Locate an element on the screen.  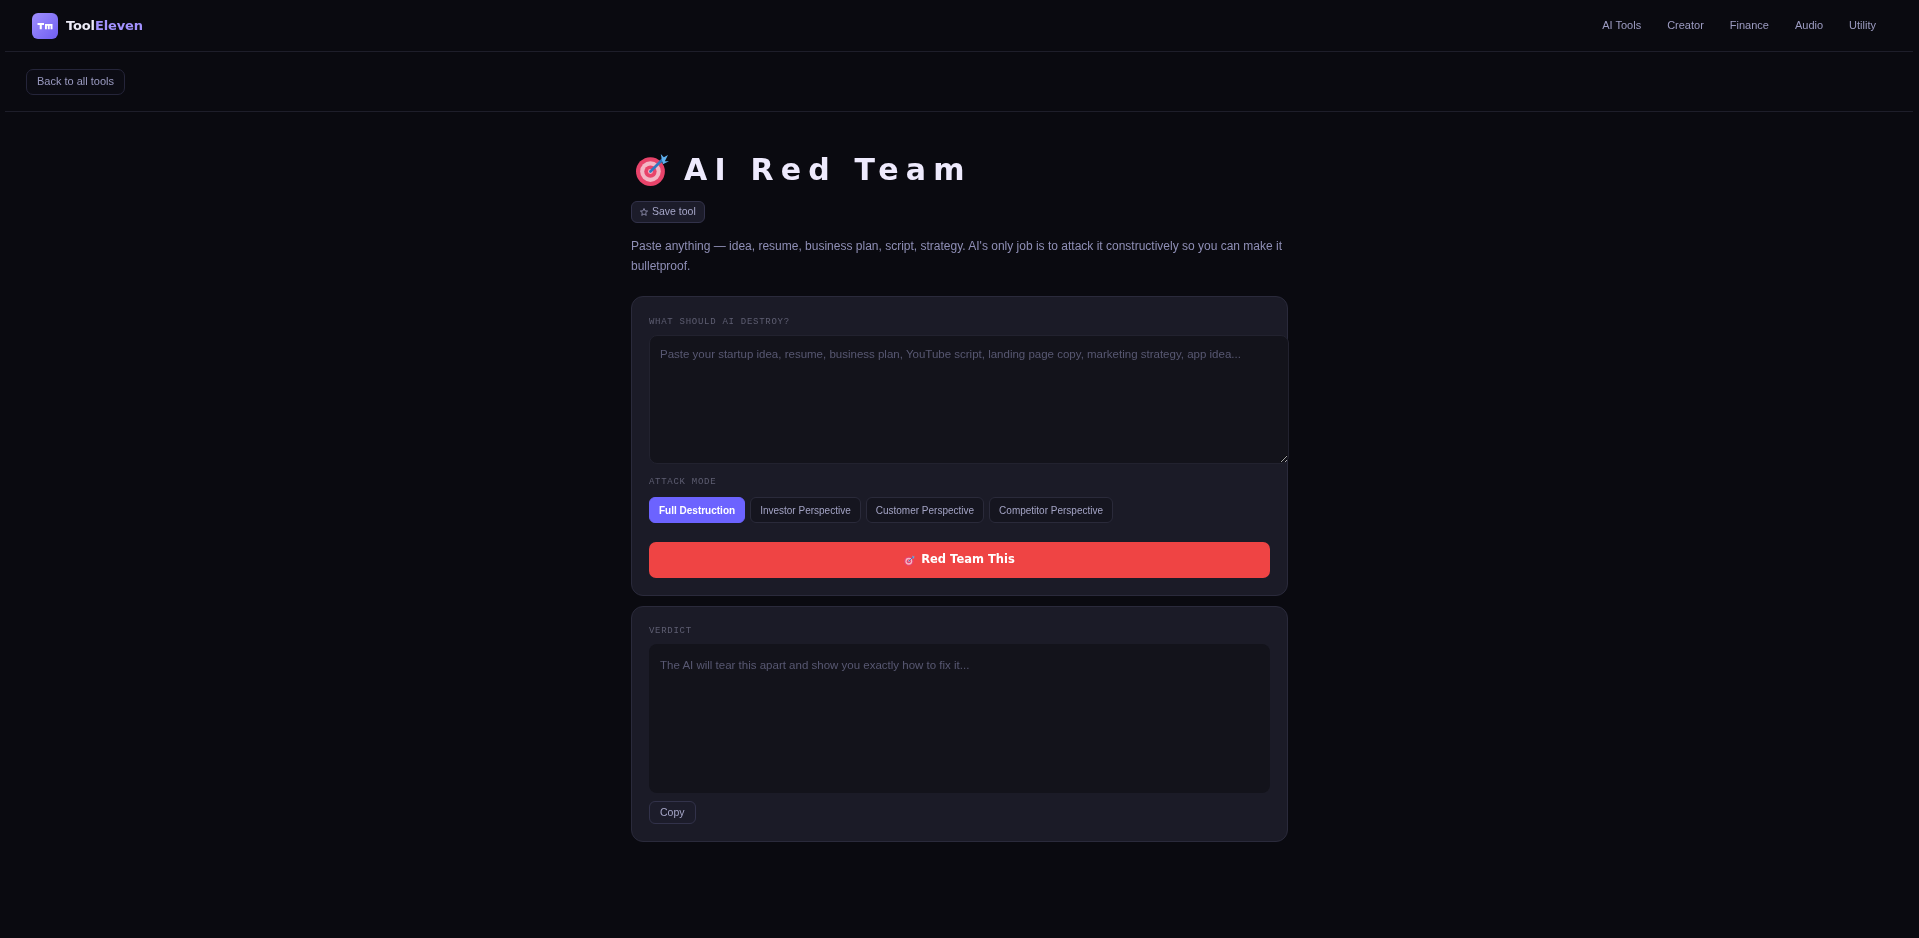
brand-name: ToolEleven is located at coordinates (104, 25).